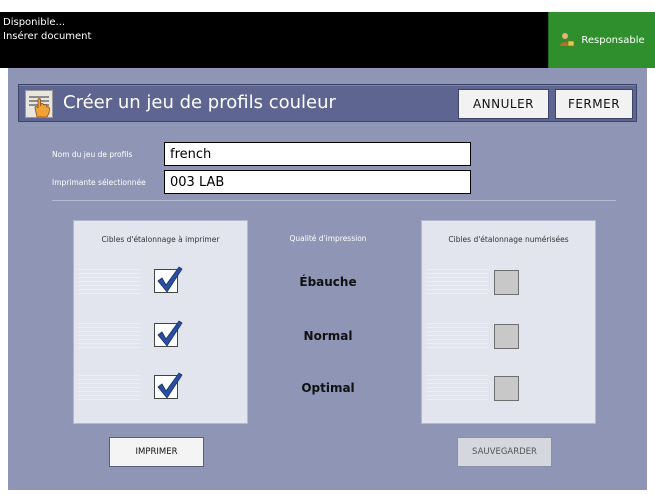 This screenshot has height=495, width=655. Describe the element at coordinates (92, 154) in the screenshot. I see `profile-name-label: Nom du jeu de profils` at that location.